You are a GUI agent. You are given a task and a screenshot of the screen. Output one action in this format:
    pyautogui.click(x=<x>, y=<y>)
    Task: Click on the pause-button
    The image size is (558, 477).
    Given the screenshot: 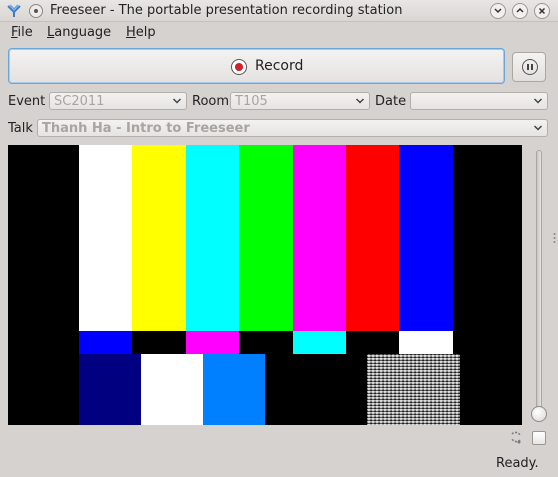 What is the action you would take?
    pyautogui.click(x=529, y=67)
    